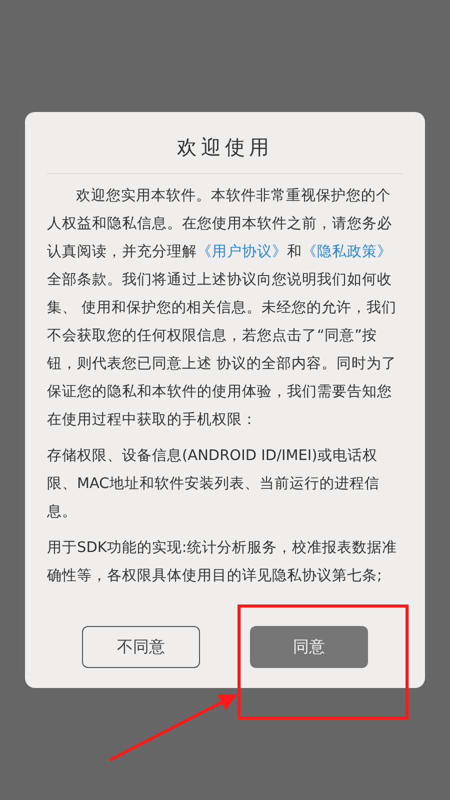 This screenshot has height=800, width=450. Describe the element at coordinates (222, 562) in the screenshot. I see `paragraph: 用于SDK功能的实现:统计分析服务，校准报表数据准确性等，各权限具体使用目的详见隐私协议第七条;` at that location.